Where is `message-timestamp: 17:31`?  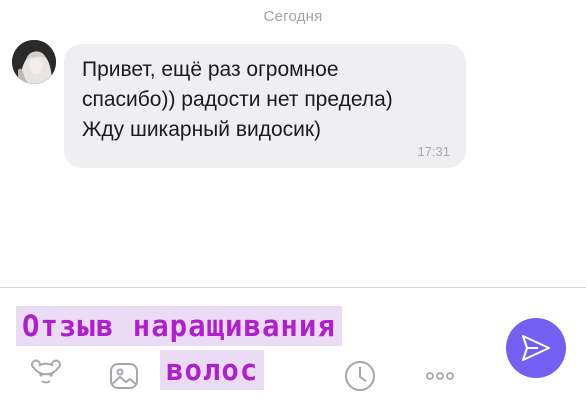 message-timestamp: 17:31 is located at coordinates (433, 151).